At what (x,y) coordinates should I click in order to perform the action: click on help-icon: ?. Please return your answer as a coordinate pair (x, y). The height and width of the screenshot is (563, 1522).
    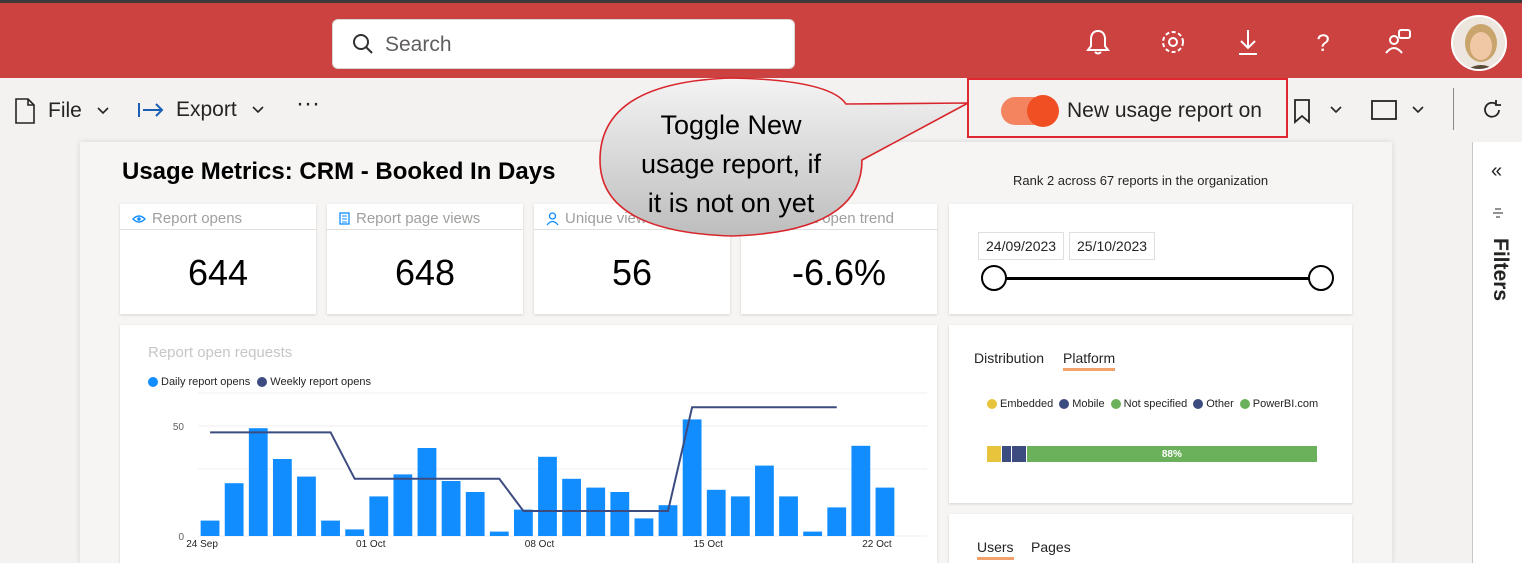
    Looking at the image, I should click on (1323, 42).